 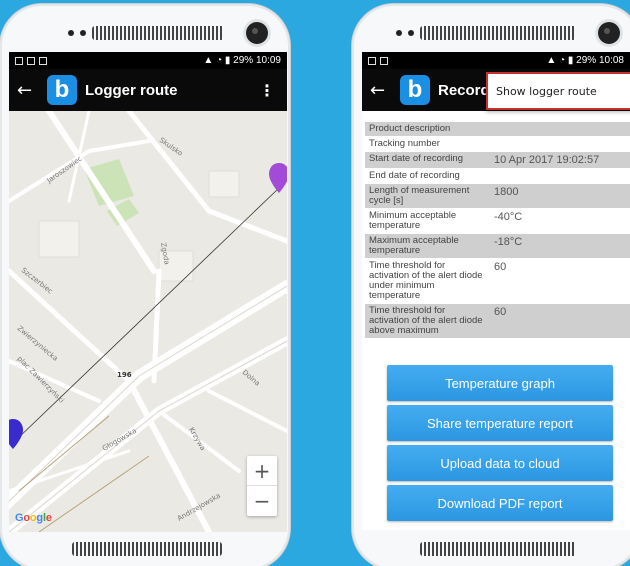 What do you see at coordinates (464, 90) in the screenshot?
I see `page-title: Record` at bounding box center [464, 90].